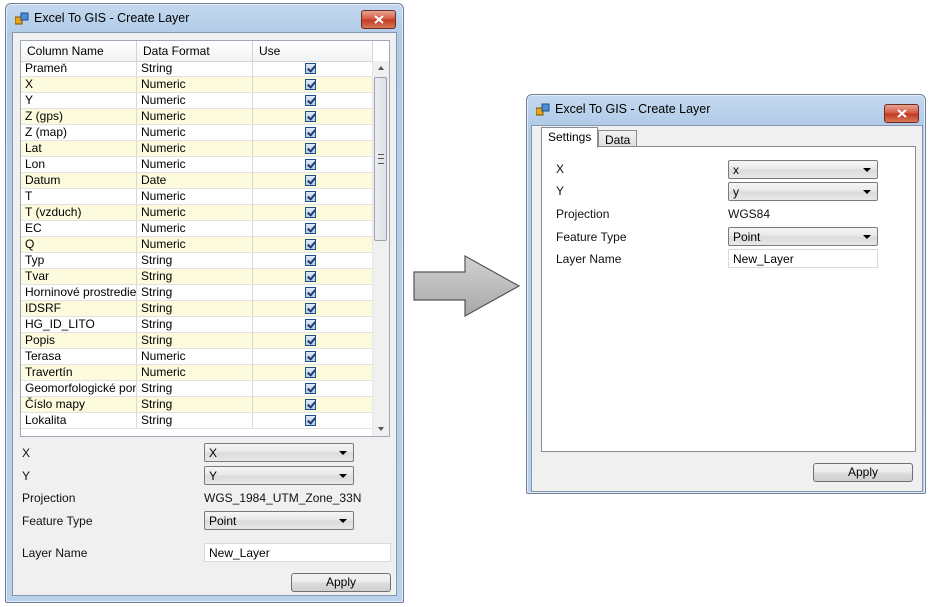 This screenshot has height=607, width=932. What do you see at coordinates (79, 148) in the screenshot?
I see `column-name-cell: Lat` at bounding box center [79, 148].